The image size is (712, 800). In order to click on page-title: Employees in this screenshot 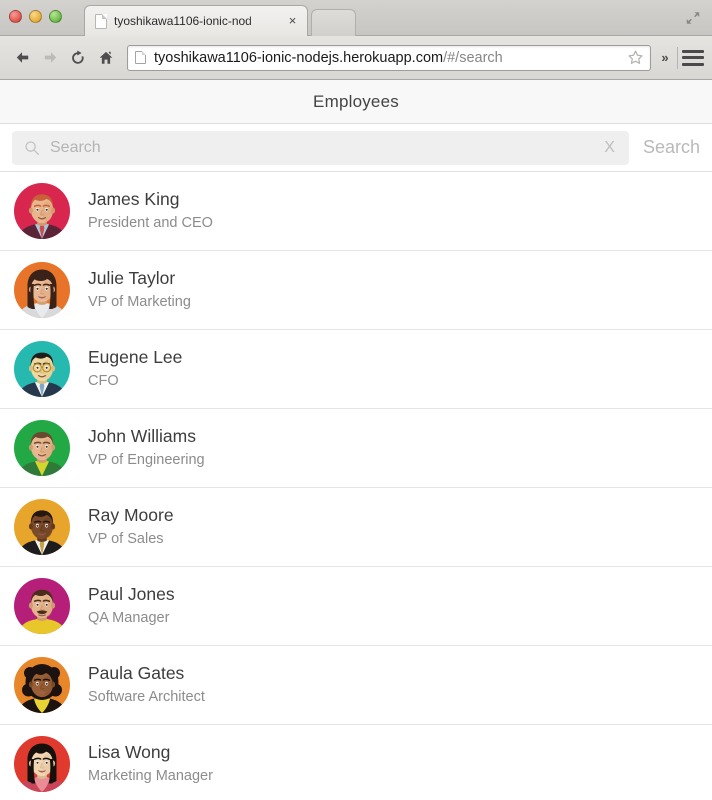, I will do `click(356, 101)`.